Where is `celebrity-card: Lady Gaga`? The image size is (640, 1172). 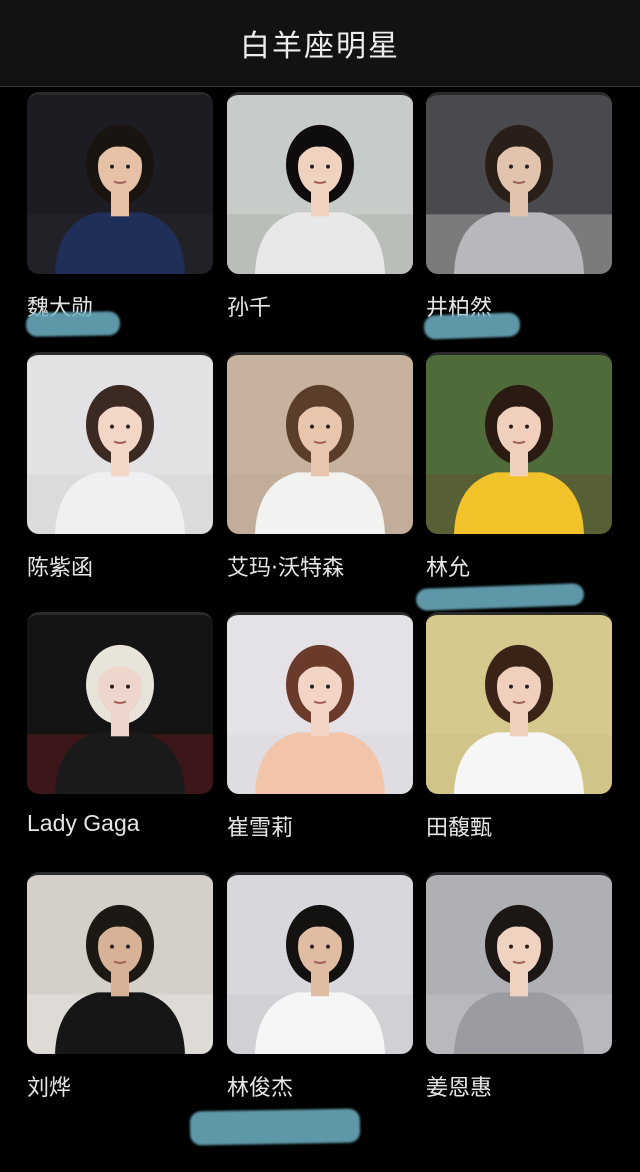
celebrity-card: Lady Gaga is located at coordinates (122, 732).